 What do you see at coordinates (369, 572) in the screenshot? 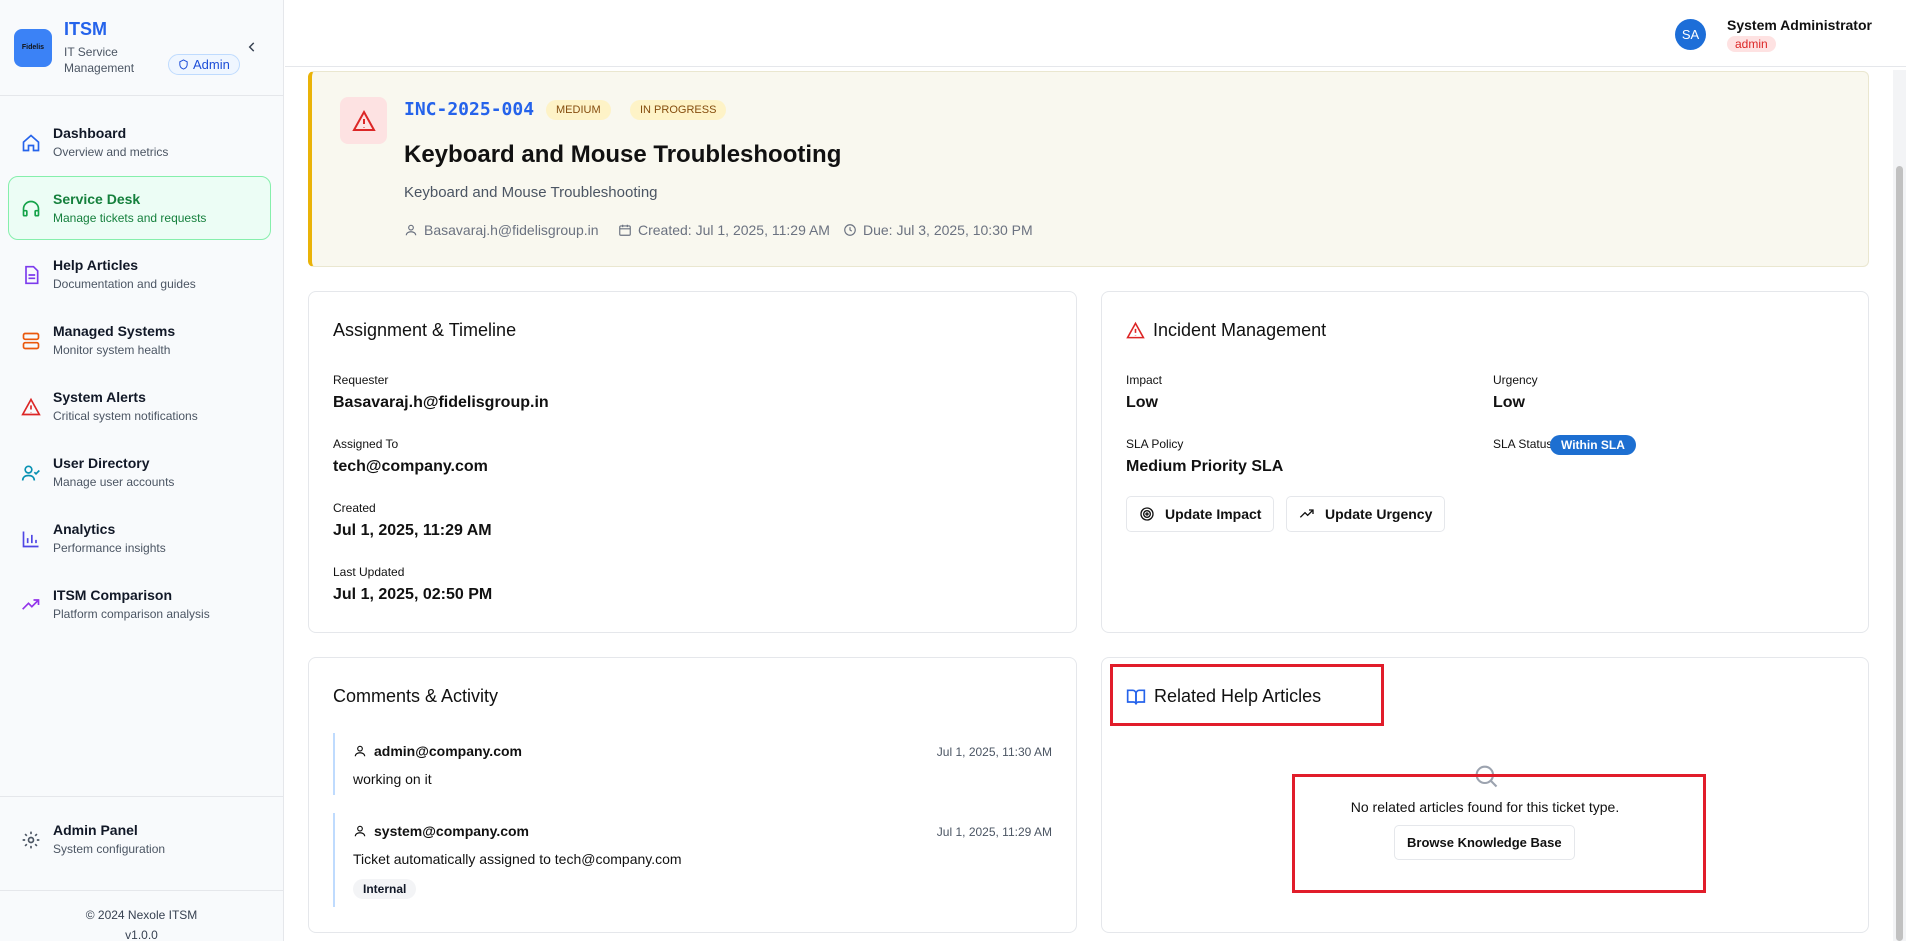
I see `last-updated-label: Last Updated` at bounding box center [369, 572].